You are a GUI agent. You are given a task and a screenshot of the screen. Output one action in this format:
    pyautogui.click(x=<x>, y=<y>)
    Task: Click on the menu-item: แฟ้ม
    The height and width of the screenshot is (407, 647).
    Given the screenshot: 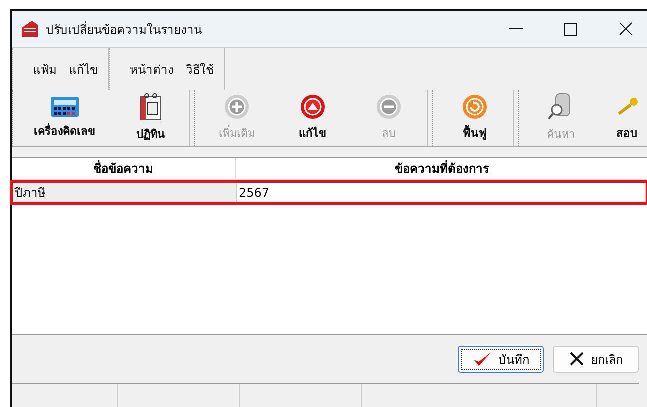 What is the action you would take?
    pyautogui.click(x=45, y=69)
    